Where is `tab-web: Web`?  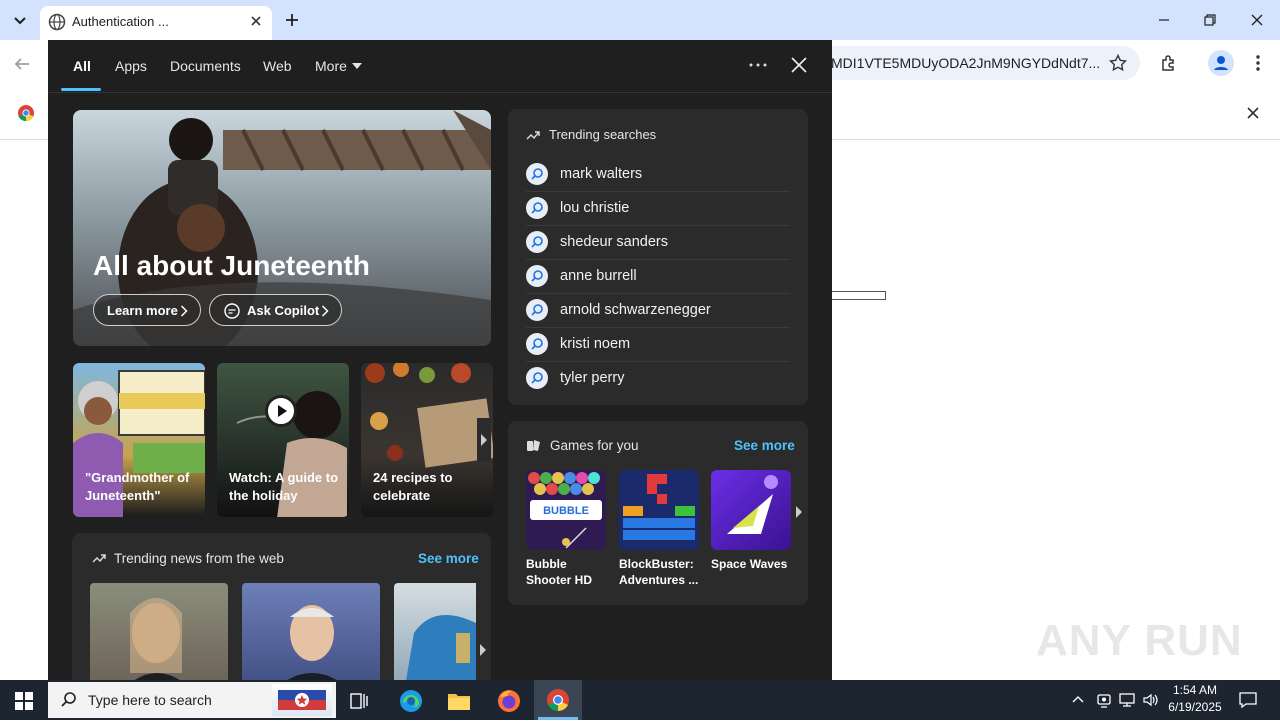 tab-web: Web is located at coordinates (277, 66).